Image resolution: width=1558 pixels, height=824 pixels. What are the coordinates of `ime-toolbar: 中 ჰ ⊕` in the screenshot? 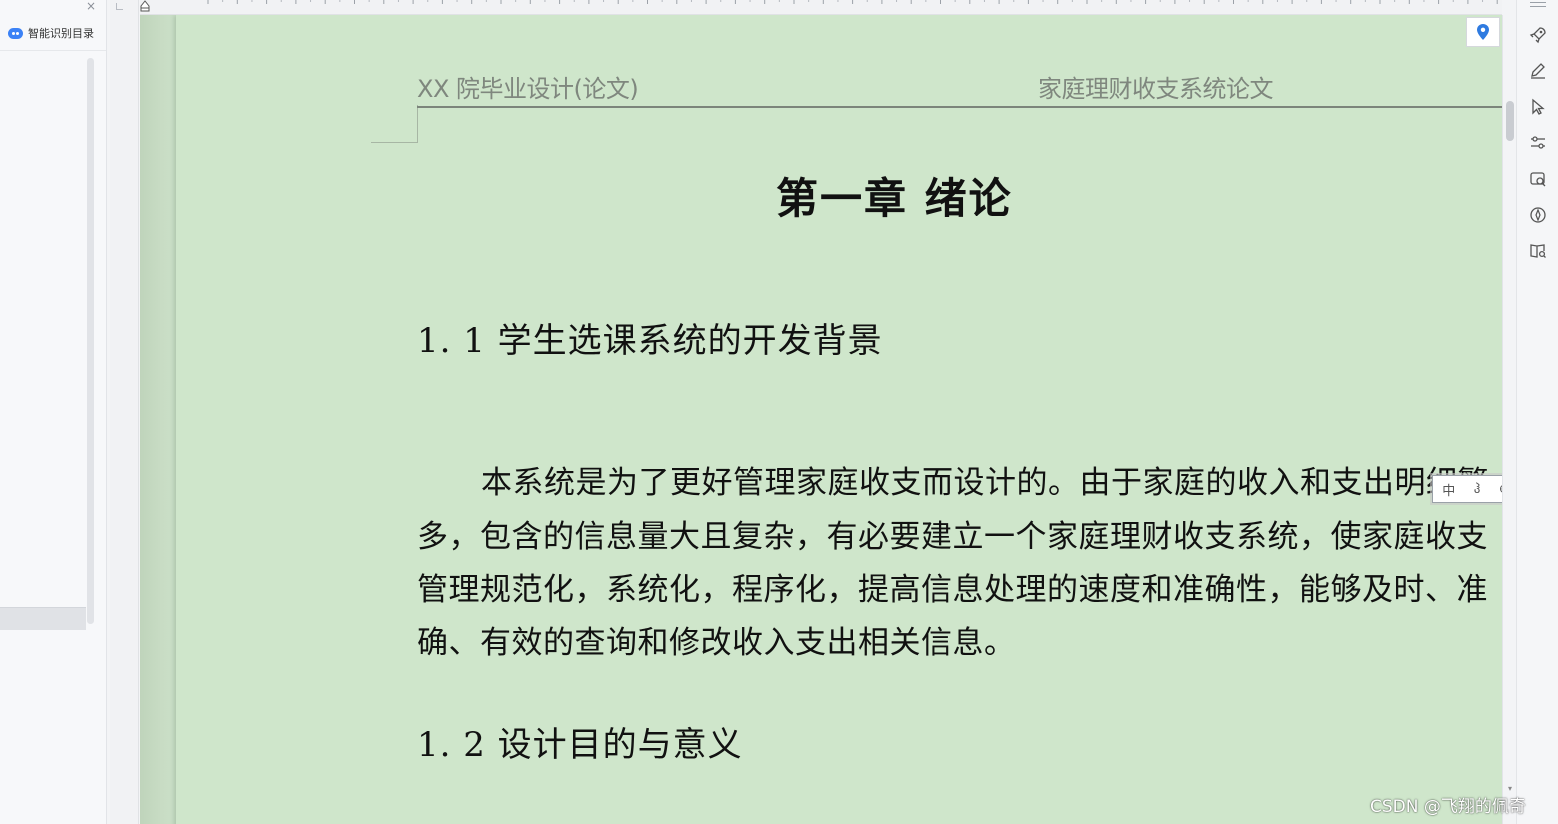 It's located at (1467, 489).